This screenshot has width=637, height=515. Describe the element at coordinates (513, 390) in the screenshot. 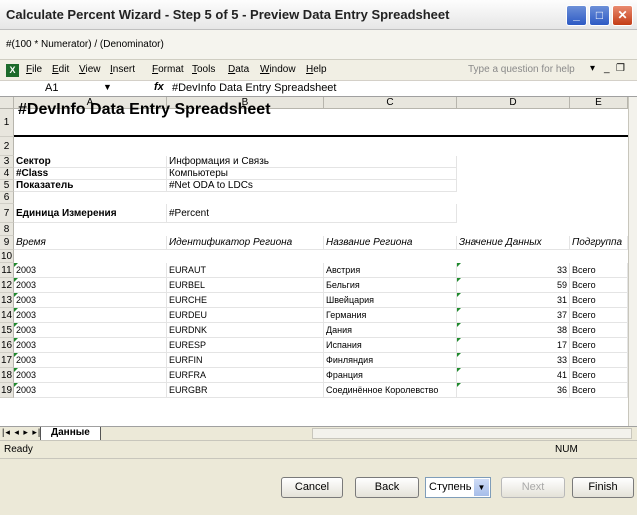

I see `cell-data-value: 36` at that location.